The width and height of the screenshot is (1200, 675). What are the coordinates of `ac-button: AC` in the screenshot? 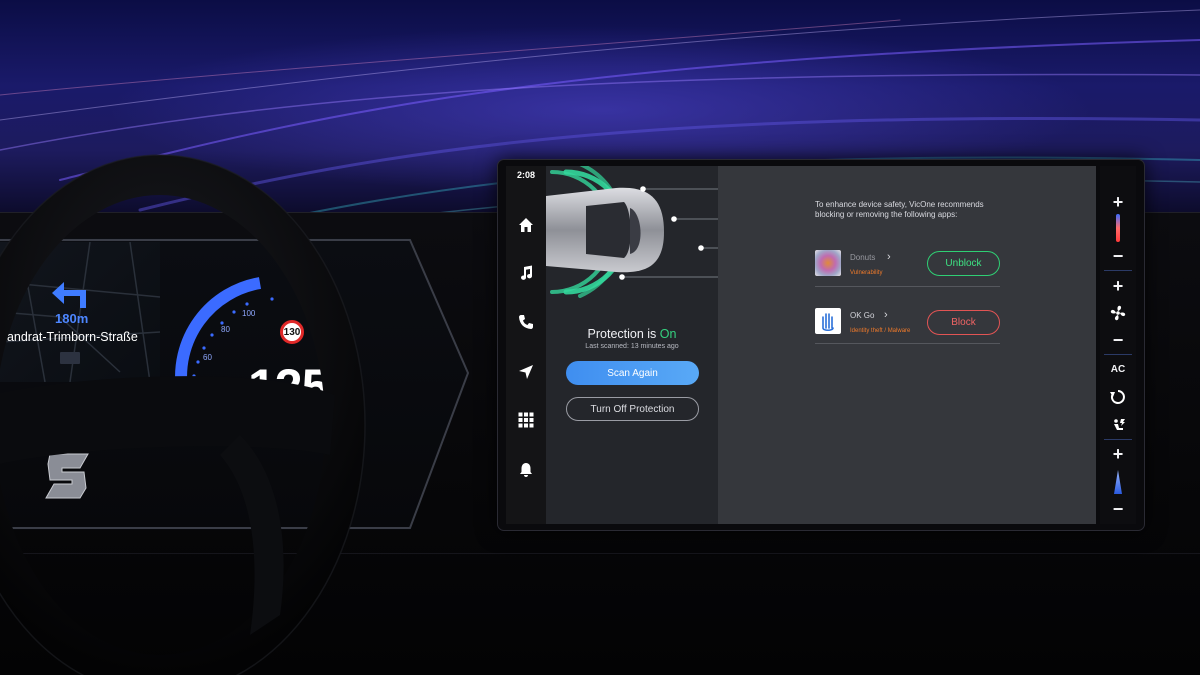 It's located at (1118, 369).